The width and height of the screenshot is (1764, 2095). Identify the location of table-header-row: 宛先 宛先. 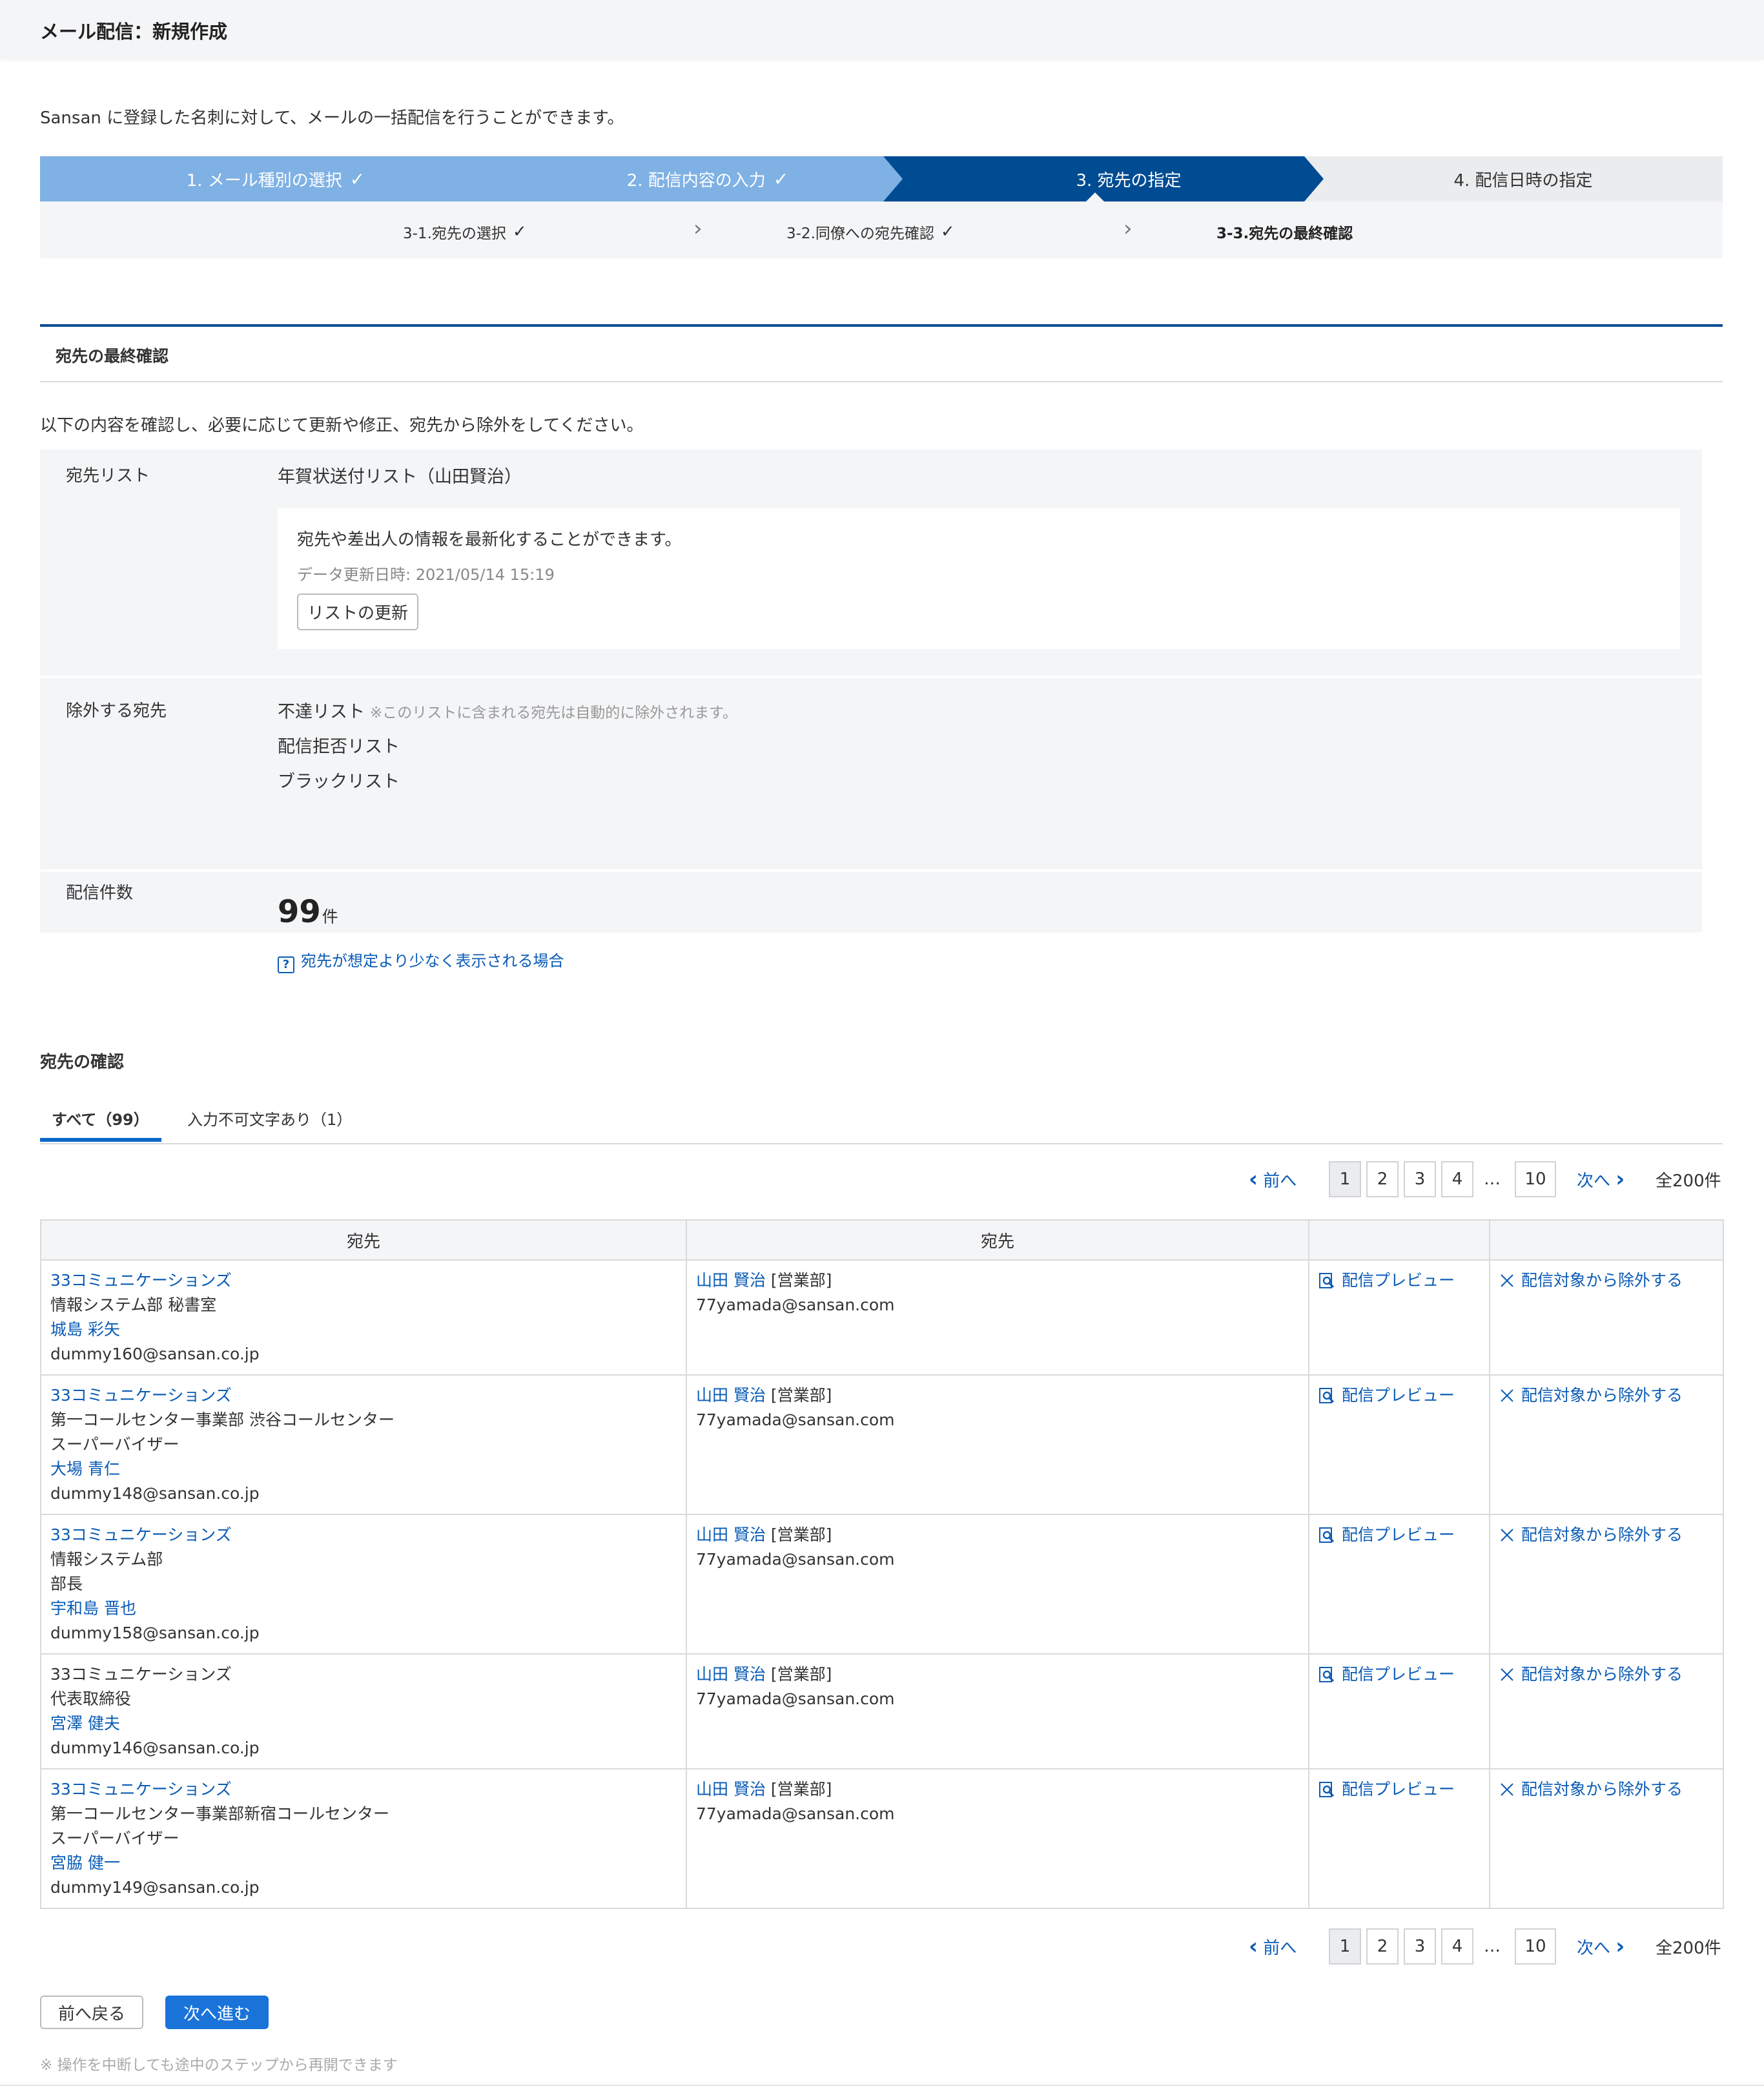
(882, 1240).